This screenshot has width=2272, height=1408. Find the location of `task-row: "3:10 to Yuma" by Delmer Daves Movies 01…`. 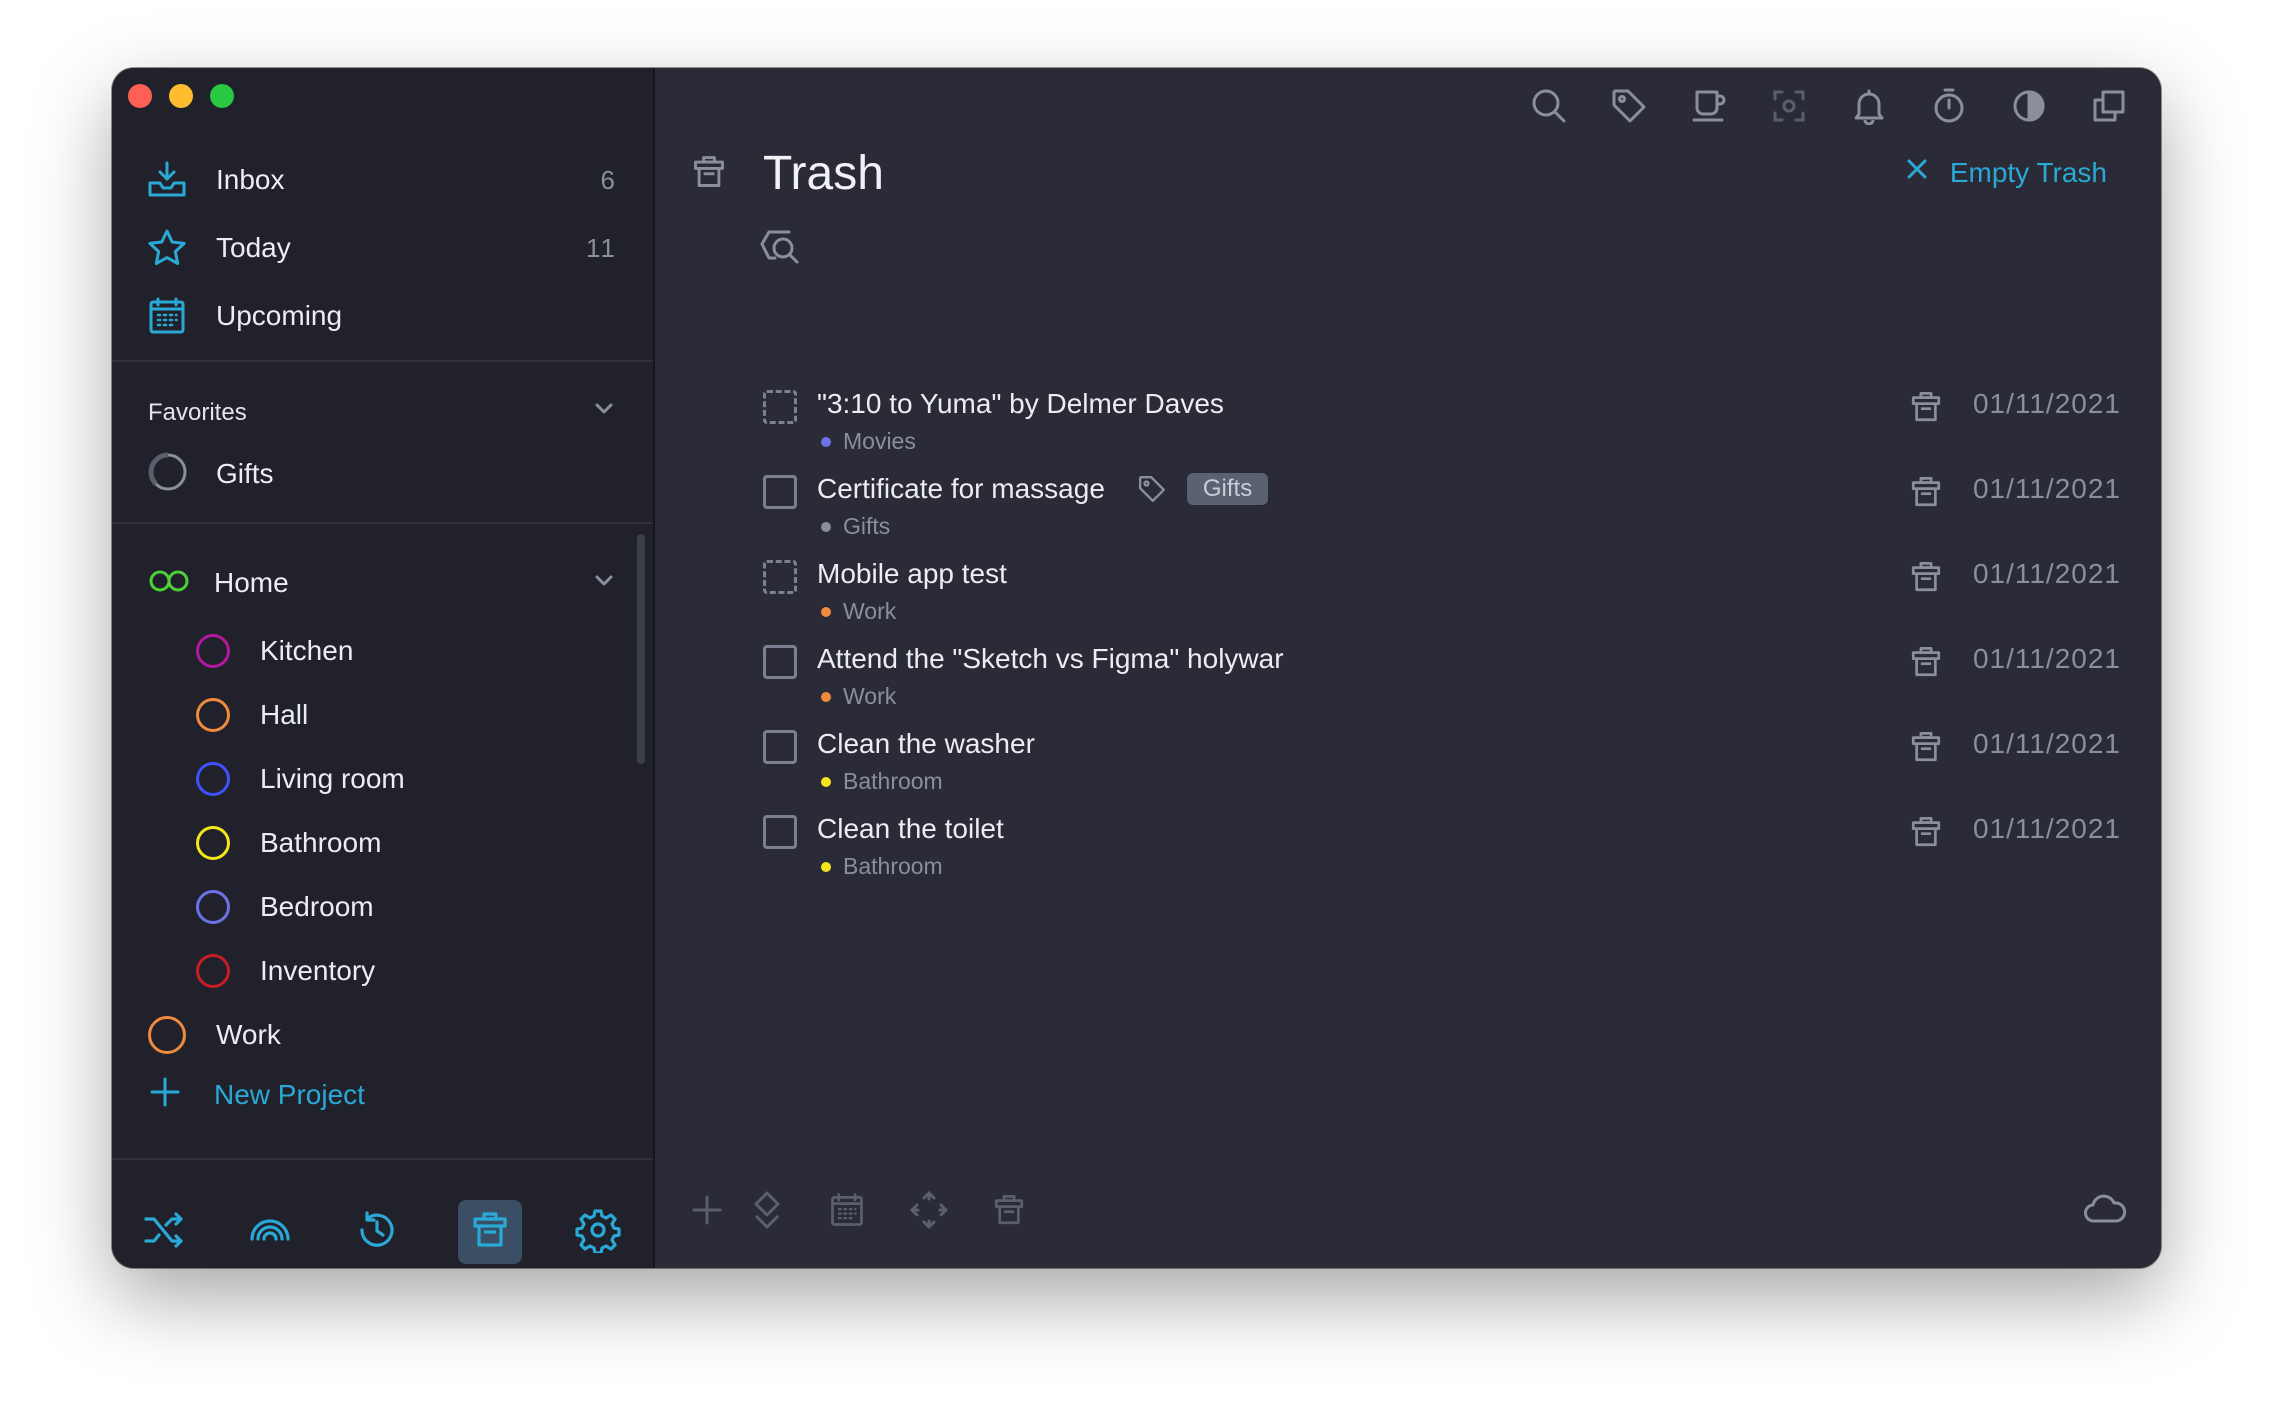

task-row: "3:10 to Yuma" by Delmer Daves Movies 01… is located at coordinates (1442, 426).